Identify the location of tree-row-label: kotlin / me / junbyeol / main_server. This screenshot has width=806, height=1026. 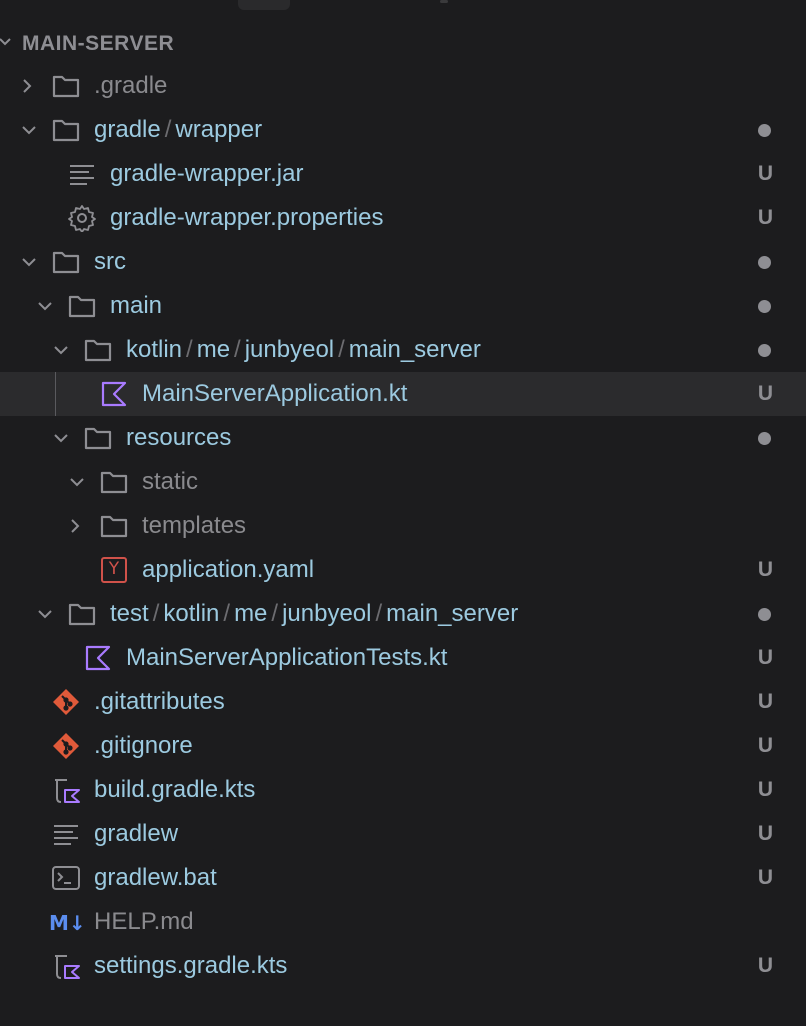
(303, 349).